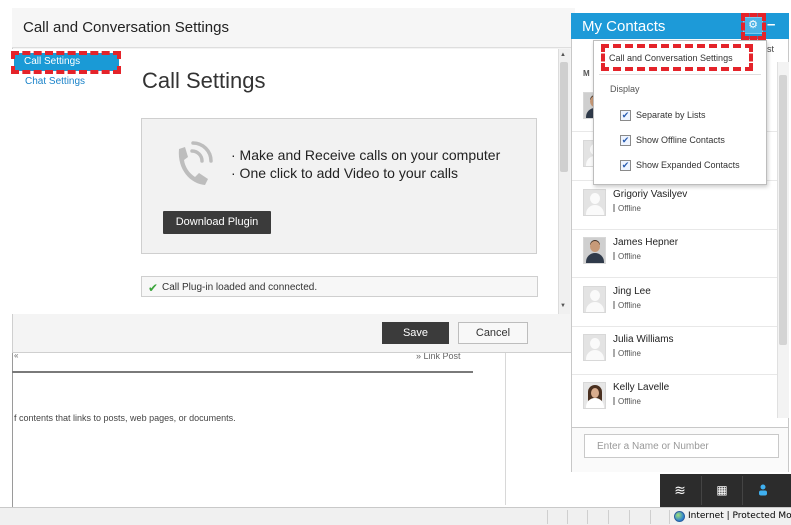 The width and height of the screenshot is (791, 525). I want to click on option-label: Show Offline Contacts, so click(680, 140).